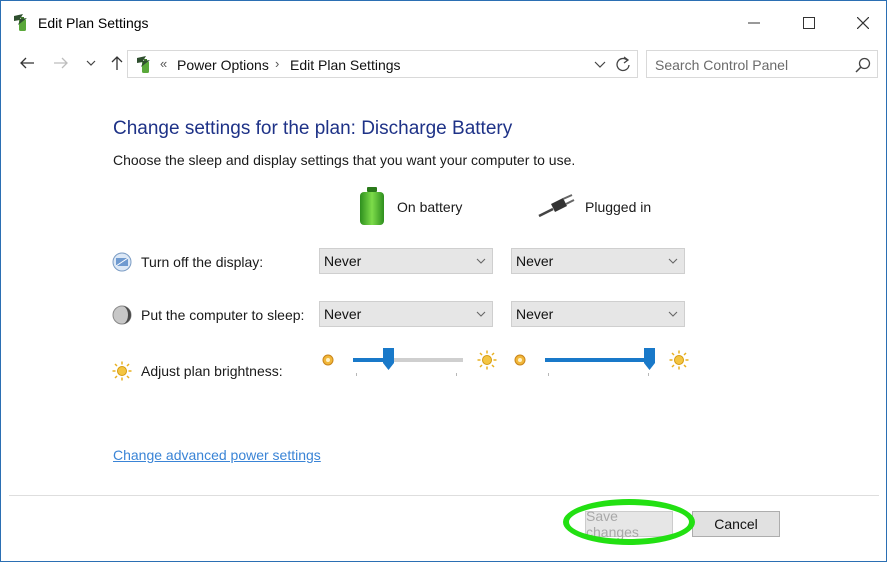 The image size is (887, 562). I want to click on search-input: Search Control Panel, so click(762, 64).